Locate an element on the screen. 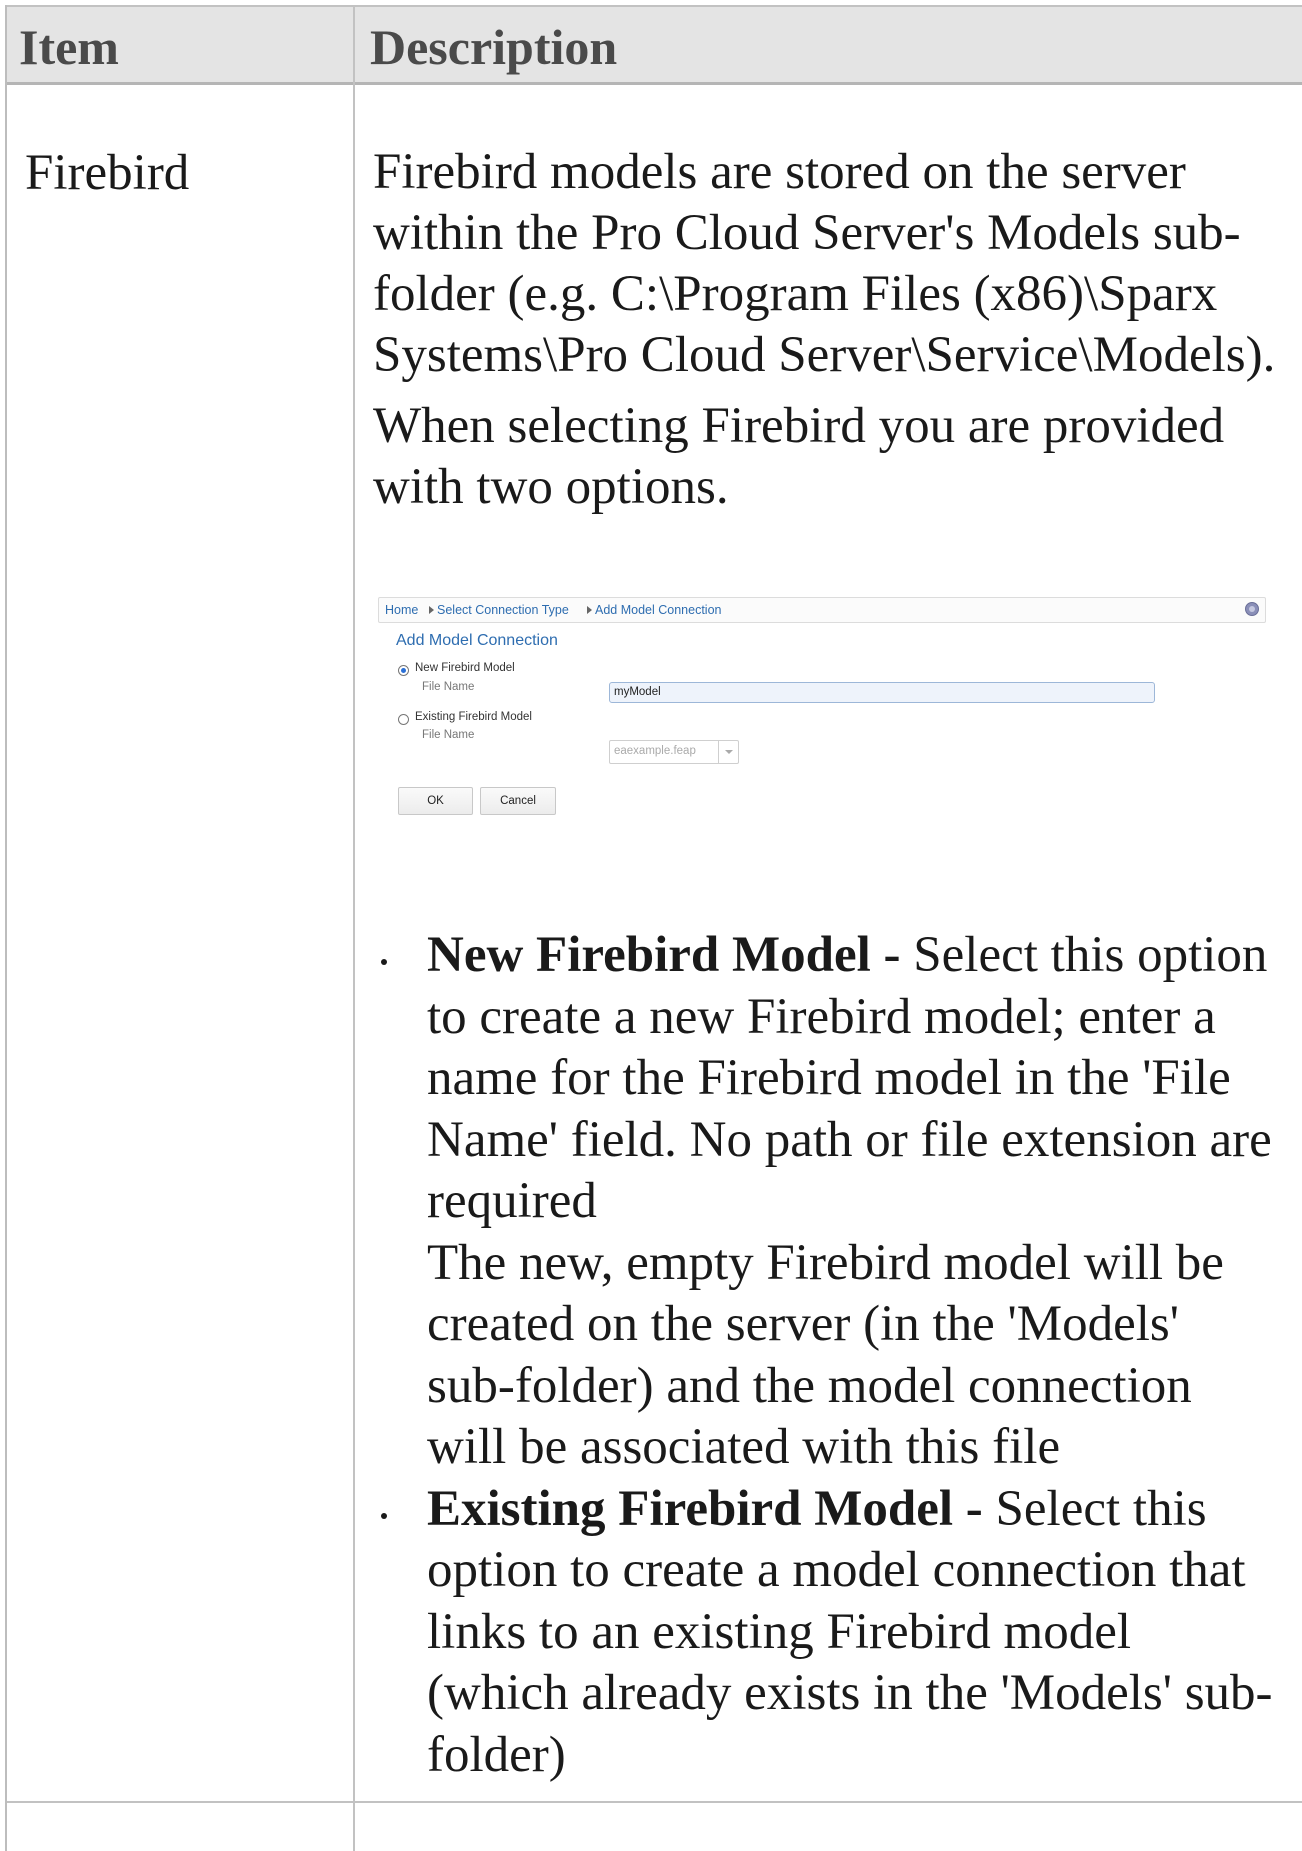 This screenshot has height=1851, width=1302. file-name-input: myModel is located at coordinates (882, 692).